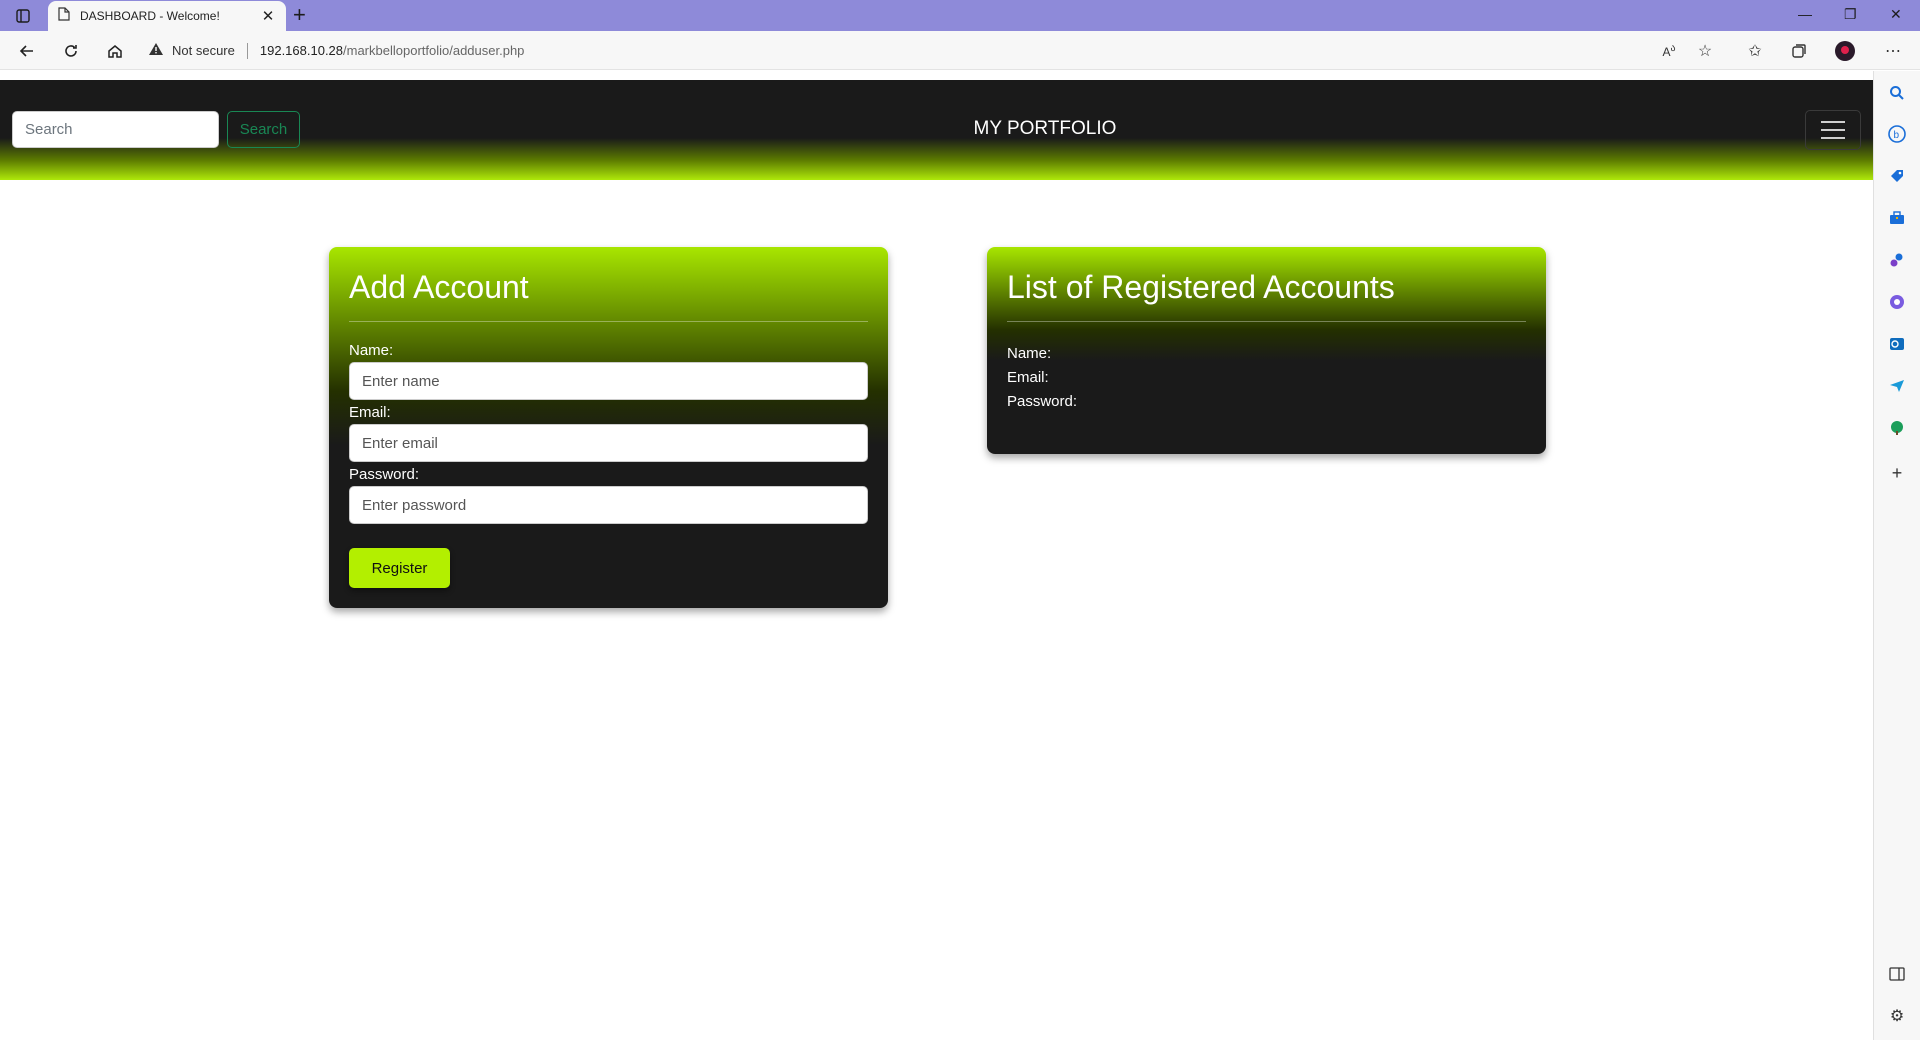 The height and width of the screenshot is (1040, 1920). I want to click on register-button: Register, so click(399, 568).